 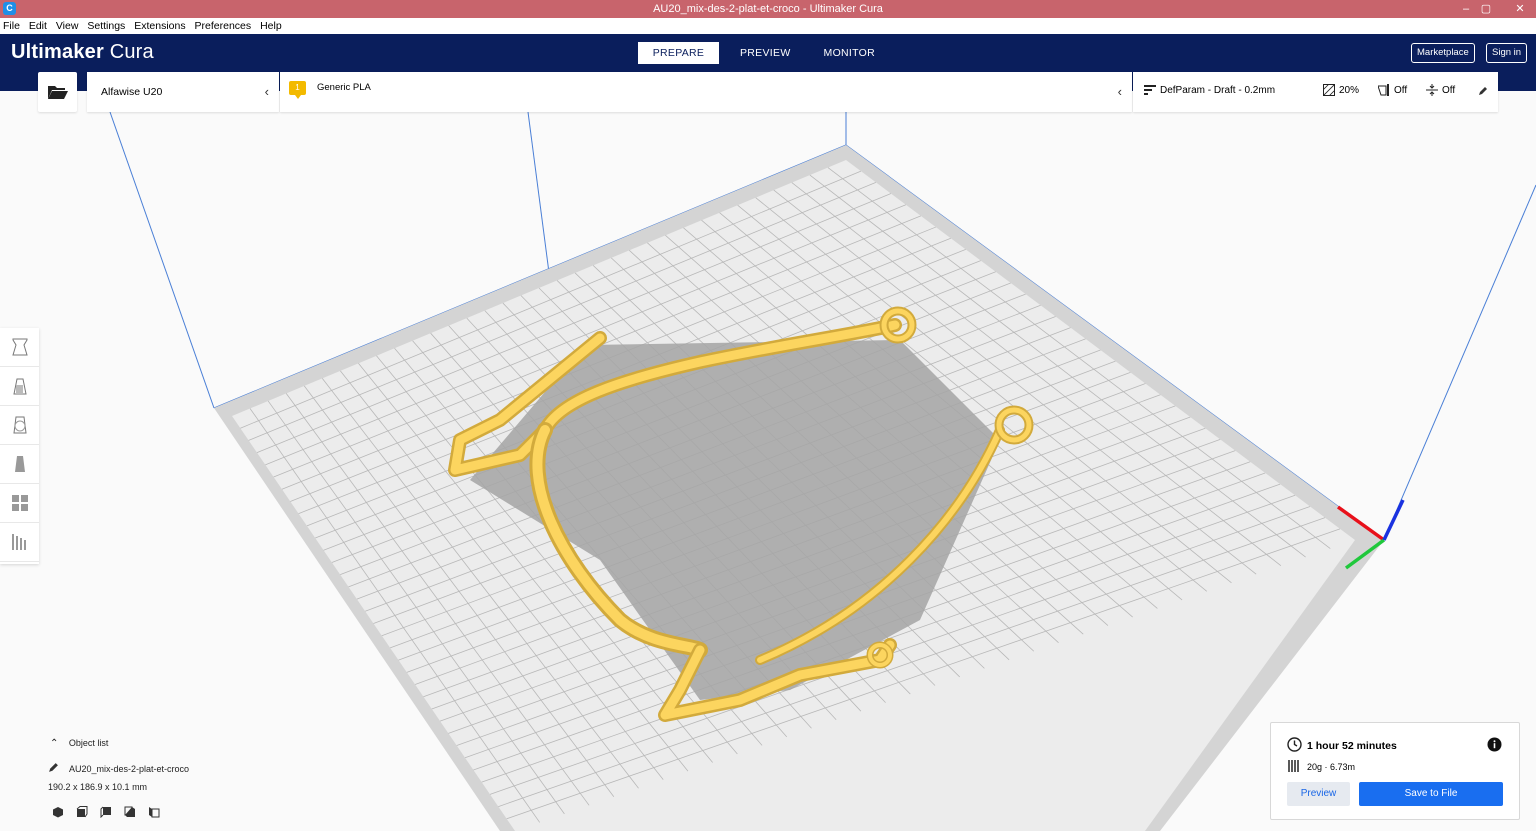 I want to click on sign-in-button: Sign in, so click(x=1507, y=53).